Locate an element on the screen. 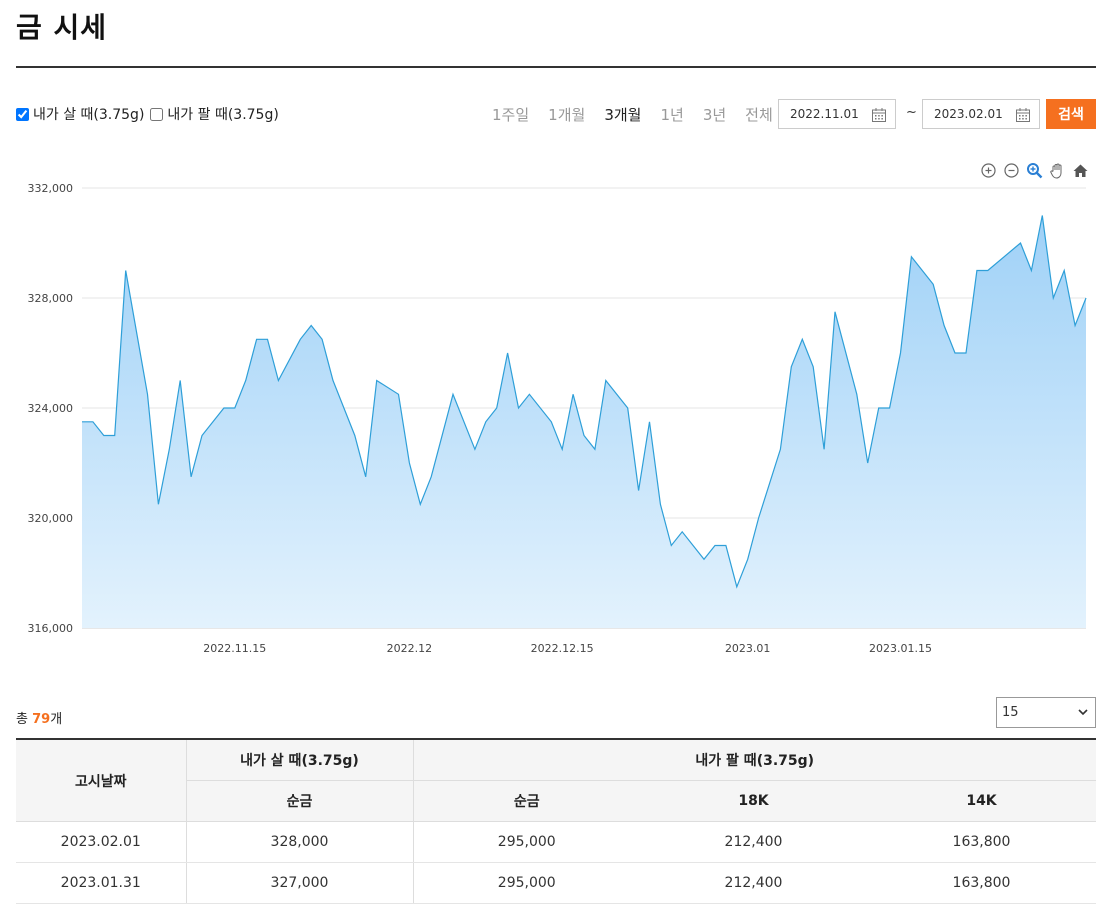 The height and width of the screenshot is (904, 1118). row-sell-18k: 212,400 is located at coordinates (753, 842).